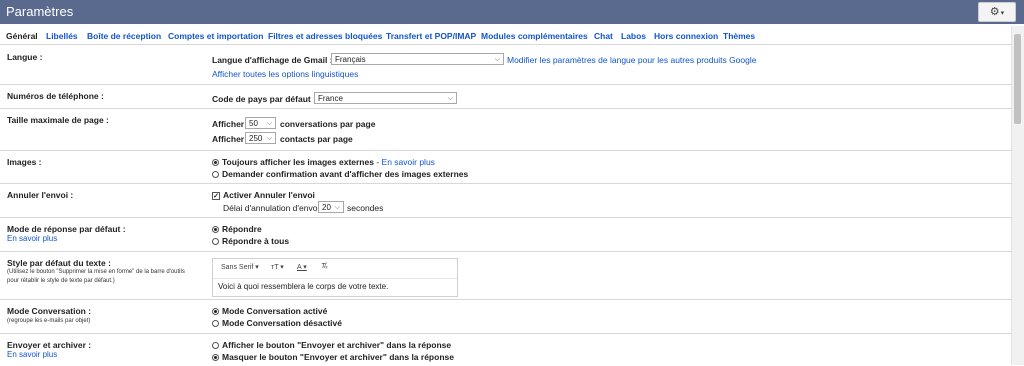 Image resolution: width=1024 pixels, height=366 pixels. I want to click on tab-themes: Thèmes, so click(739, 36).